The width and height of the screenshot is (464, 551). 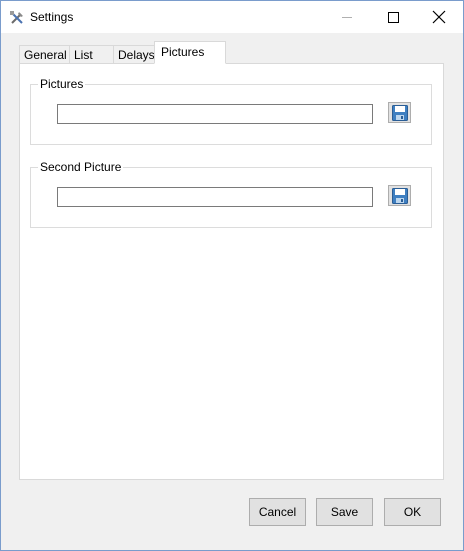 What do you see at coordinates (62, 84) in the screenshot?
I see `pictures-group-label: Pictures` at bounding box center [62, 84].